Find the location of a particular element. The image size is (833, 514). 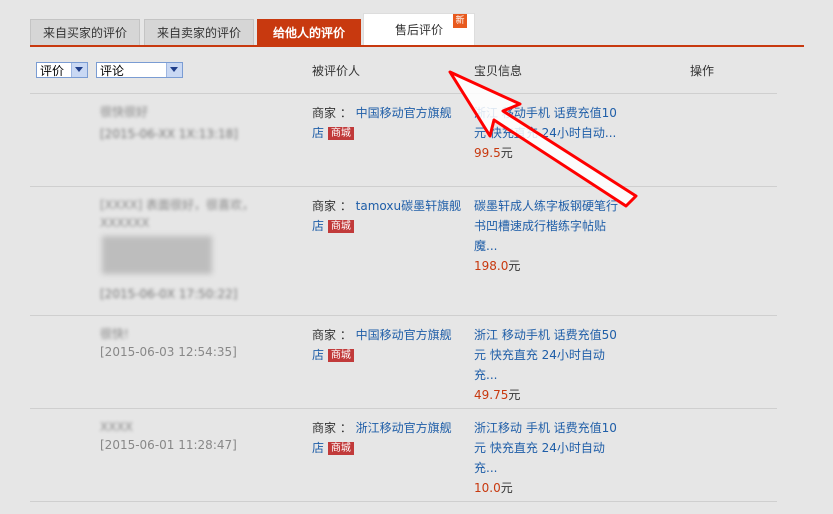

header-item: 宝贝信息 is located at coordinates (498, 71).